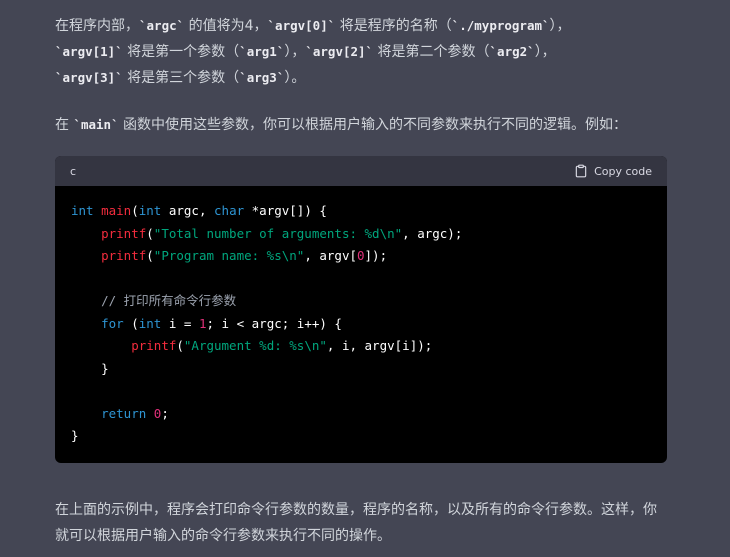  What do you see at coordinates (89, 77) in the screenshot?
I see `inline-code: `argv[3]`` at bounding box center [89, 77].